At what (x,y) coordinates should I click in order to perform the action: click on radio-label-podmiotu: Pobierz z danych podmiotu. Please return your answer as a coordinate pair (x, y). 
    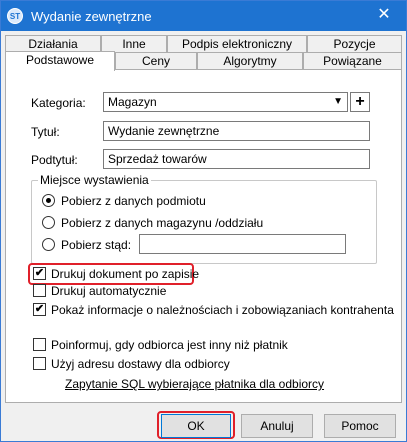
    Looking at the image, I should click on (133, 201).